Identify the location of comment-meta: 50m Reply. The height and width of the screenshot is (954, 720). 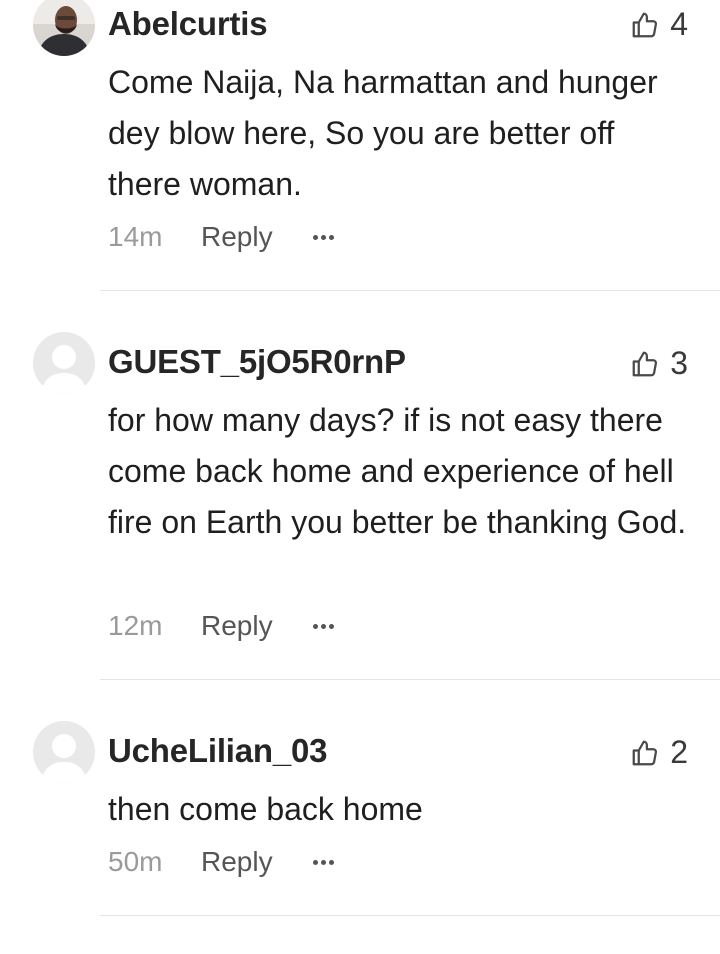
(222, 862).